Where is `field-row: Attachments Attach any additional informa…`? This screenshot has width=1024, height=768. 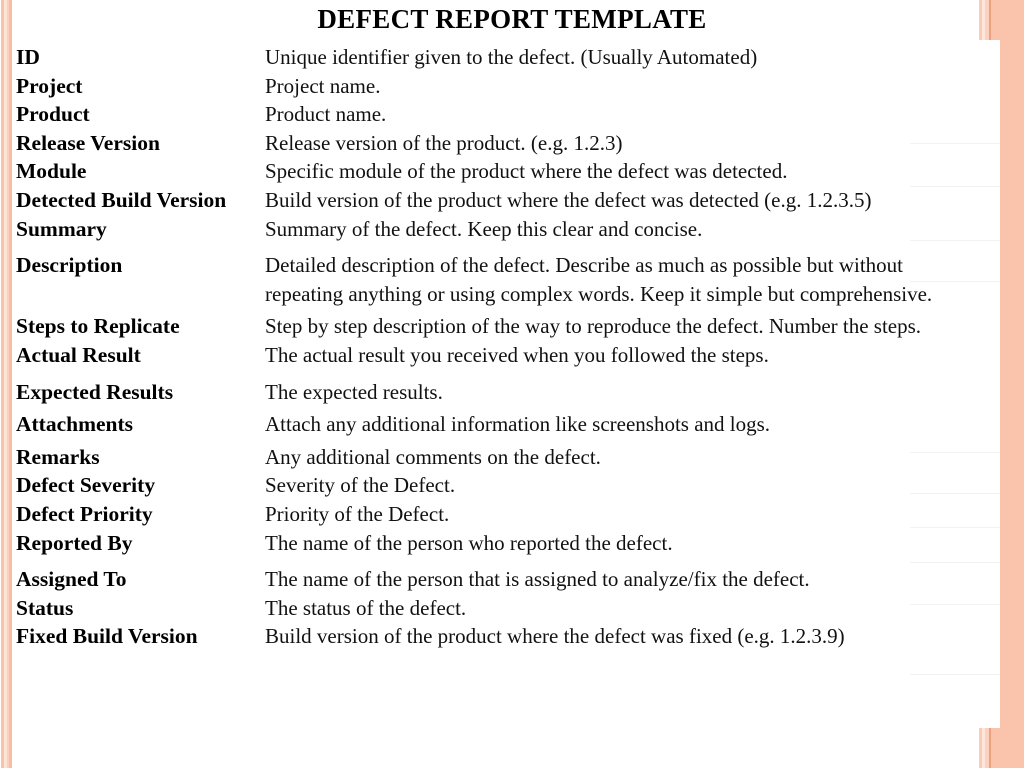 field-row: Attachments Attach any additional informa… is located at coordinates (501, 424).